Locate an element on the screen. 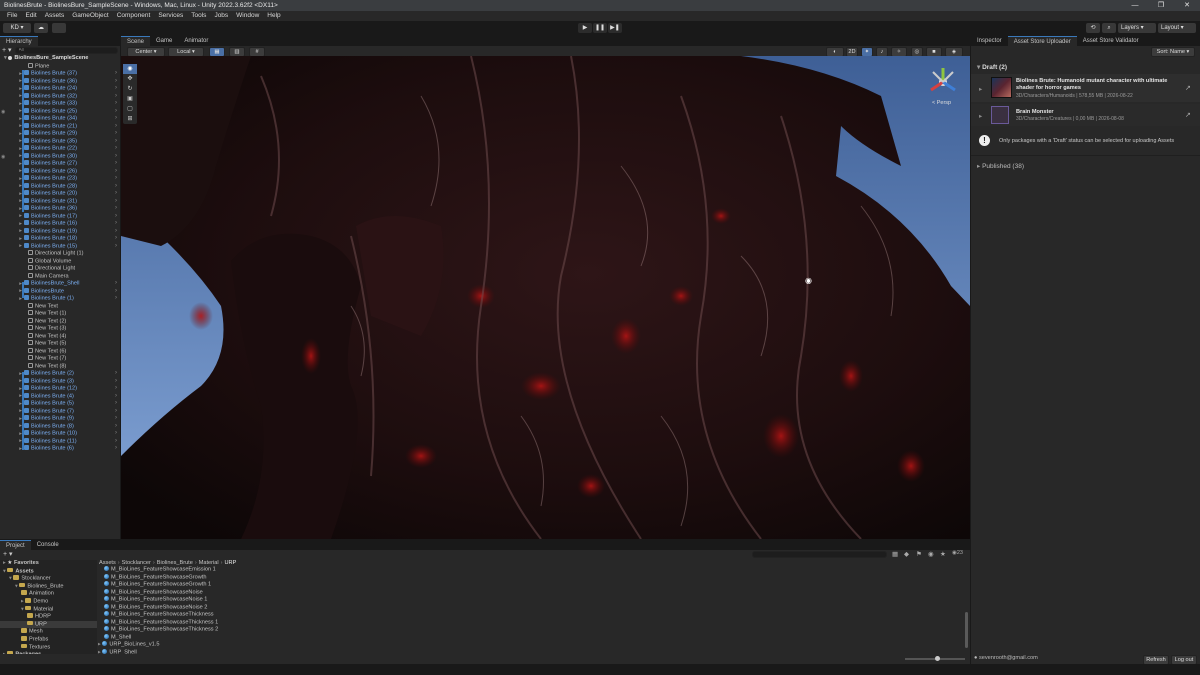 The width and height of the screenshot is (1200, 675). asset-item: M_Shell is located at coordinates (117, 637).